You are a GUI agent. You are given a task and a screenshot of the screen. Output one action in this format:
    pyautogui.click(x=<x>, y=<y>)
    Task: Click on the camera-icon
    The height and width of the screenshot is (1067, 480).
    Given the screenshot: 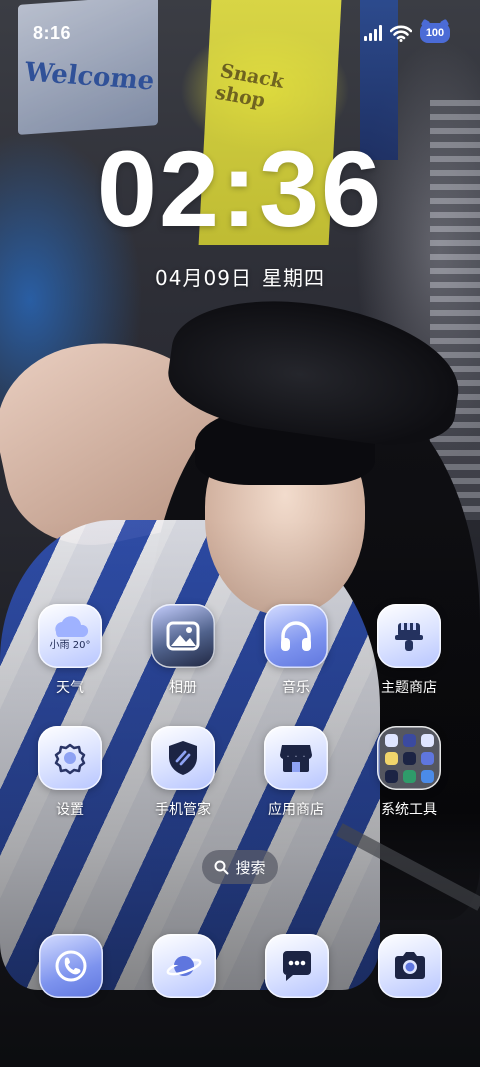 What is the action you would take?
    pyautogui.click(x=410, y=966)
    